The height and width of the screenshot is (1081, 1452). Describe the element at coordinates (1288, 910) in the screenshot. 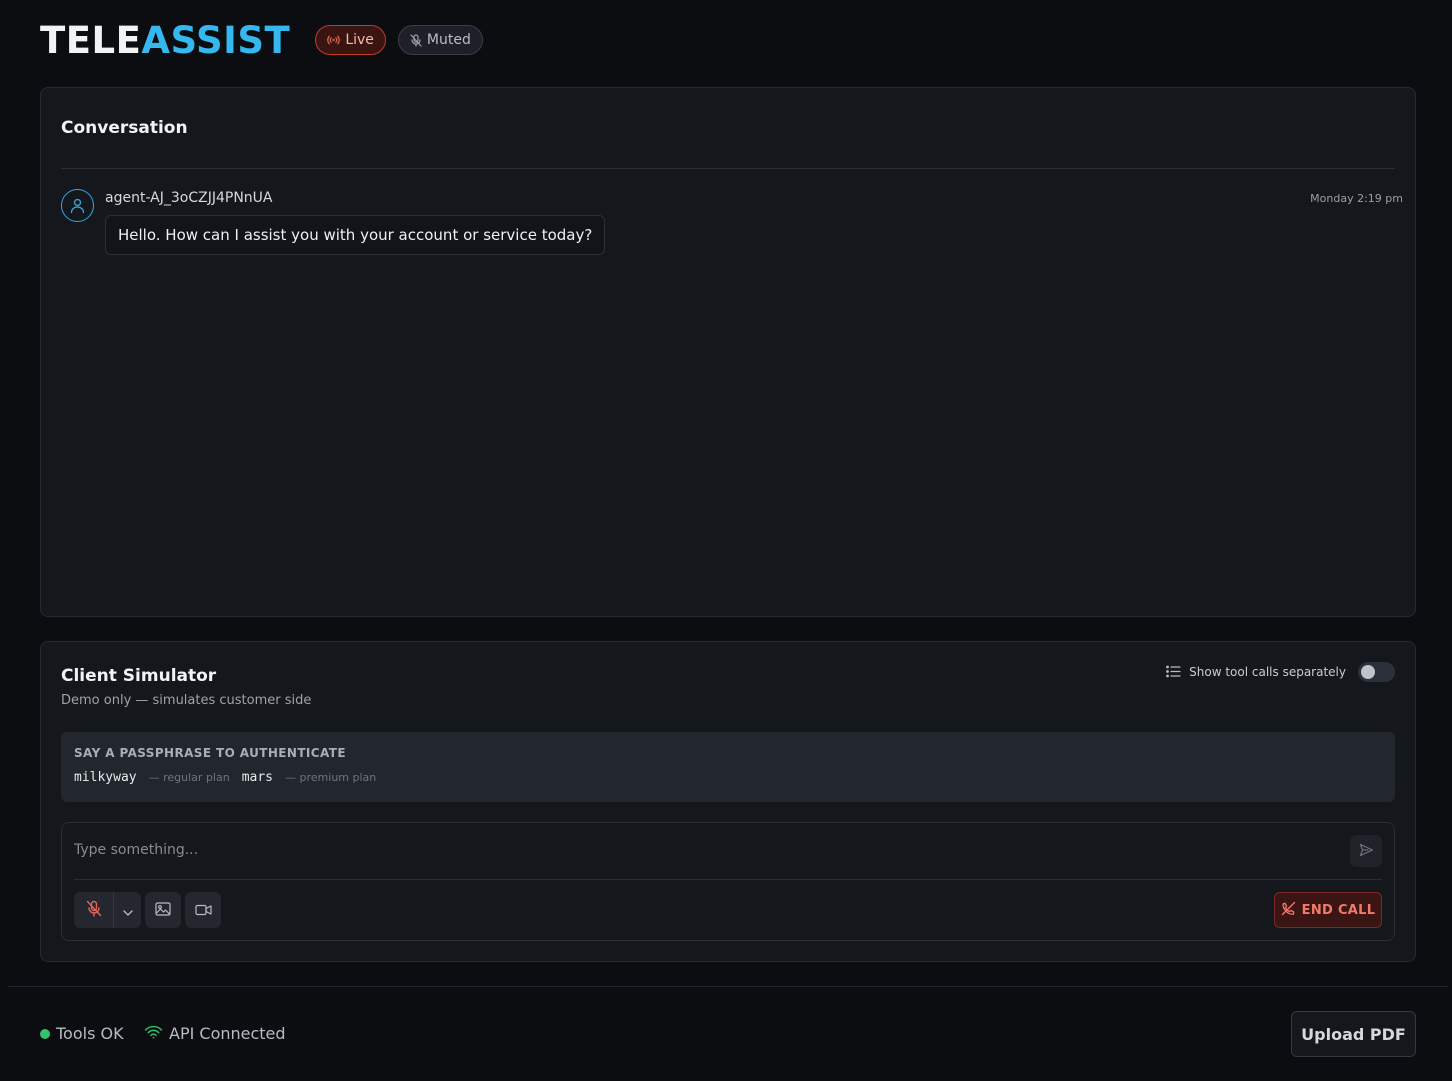

I see `phone-off-icon` at that location.